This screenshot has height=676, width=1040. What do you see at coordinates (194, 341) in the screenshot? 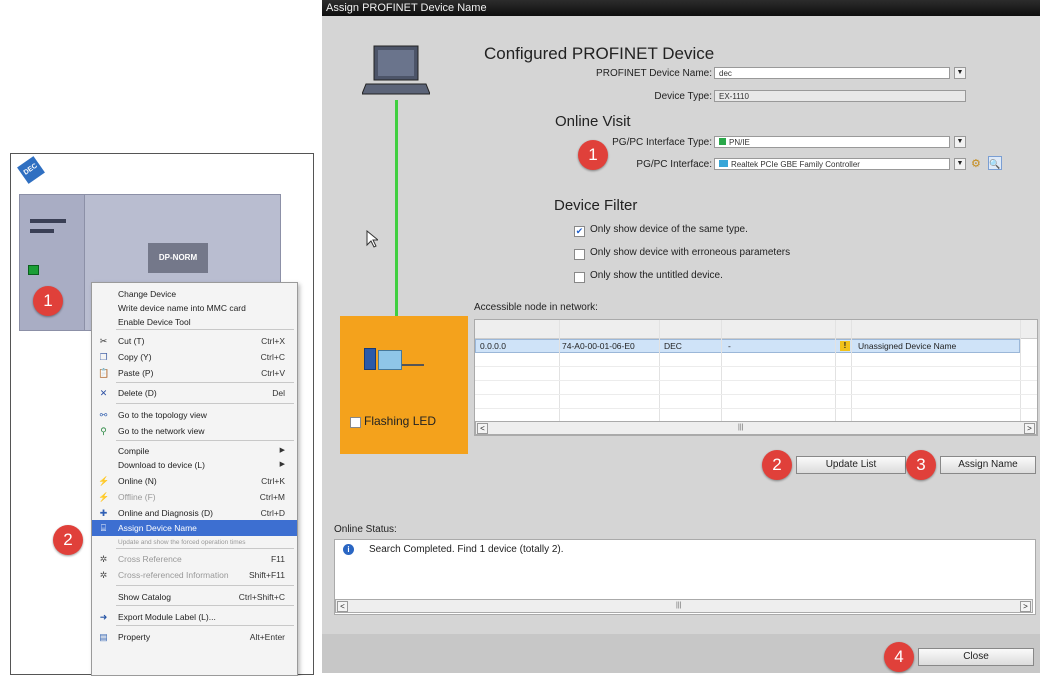
I see `menu-item: ✂ Cut (T) Ctrl+X` at bounding box center [194, 341].